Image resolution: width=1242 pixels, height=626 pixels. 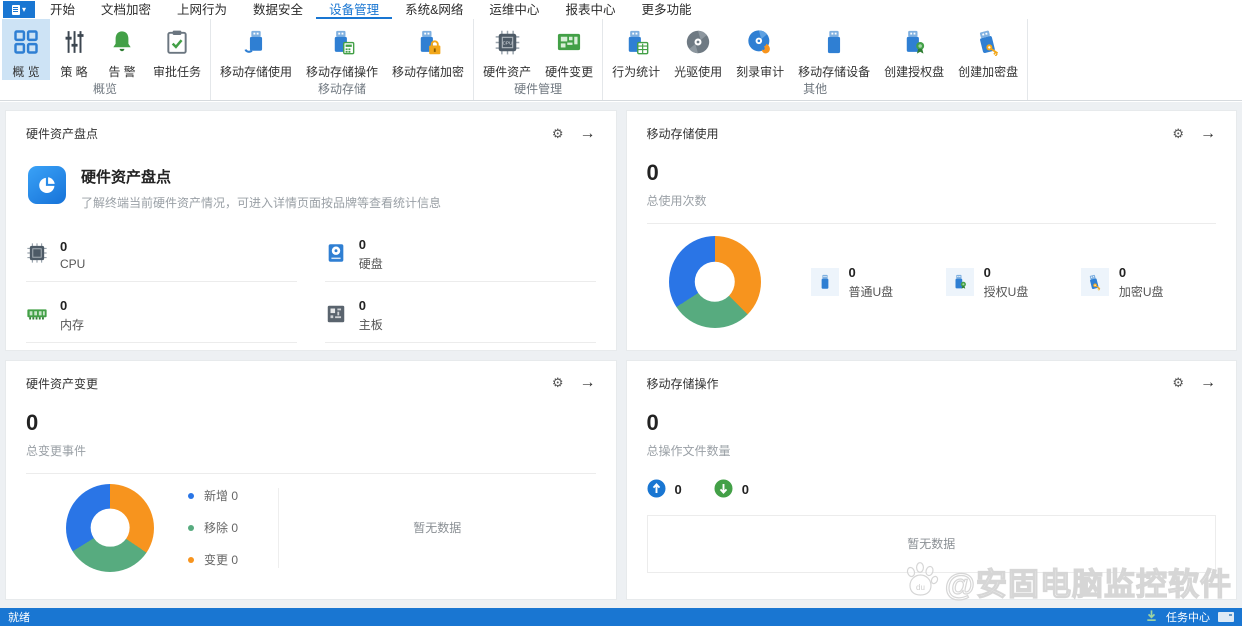 I want to click on download-status-icon, so click(x=1151, y=617).